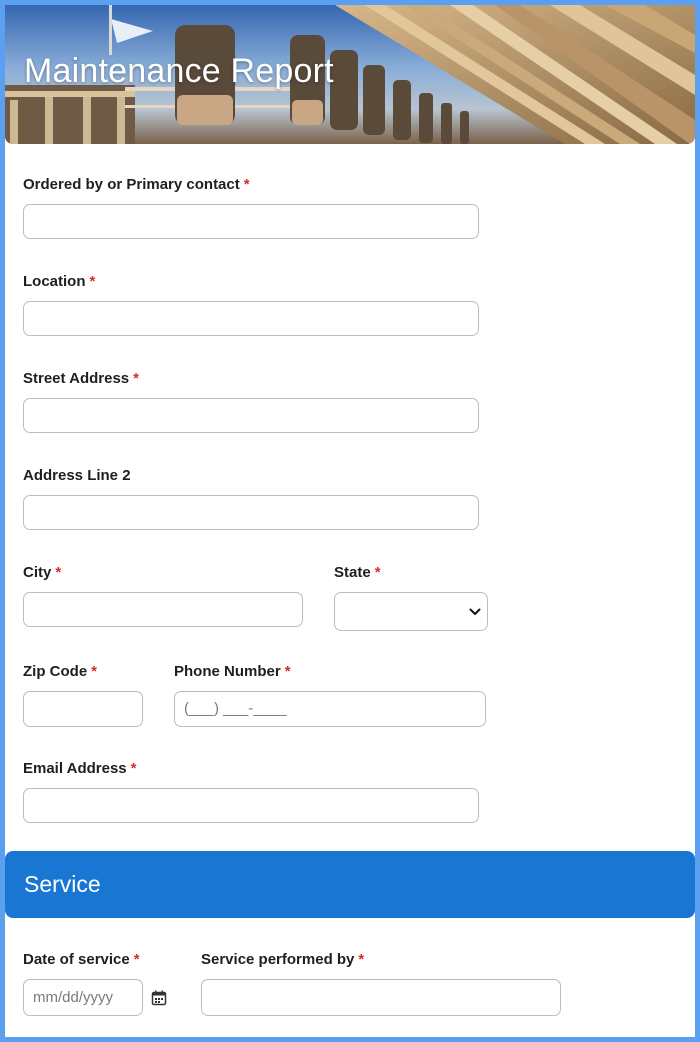  I want to click on ordered-by-label-text: Ordered by or Primary contact, so click(131, 184).